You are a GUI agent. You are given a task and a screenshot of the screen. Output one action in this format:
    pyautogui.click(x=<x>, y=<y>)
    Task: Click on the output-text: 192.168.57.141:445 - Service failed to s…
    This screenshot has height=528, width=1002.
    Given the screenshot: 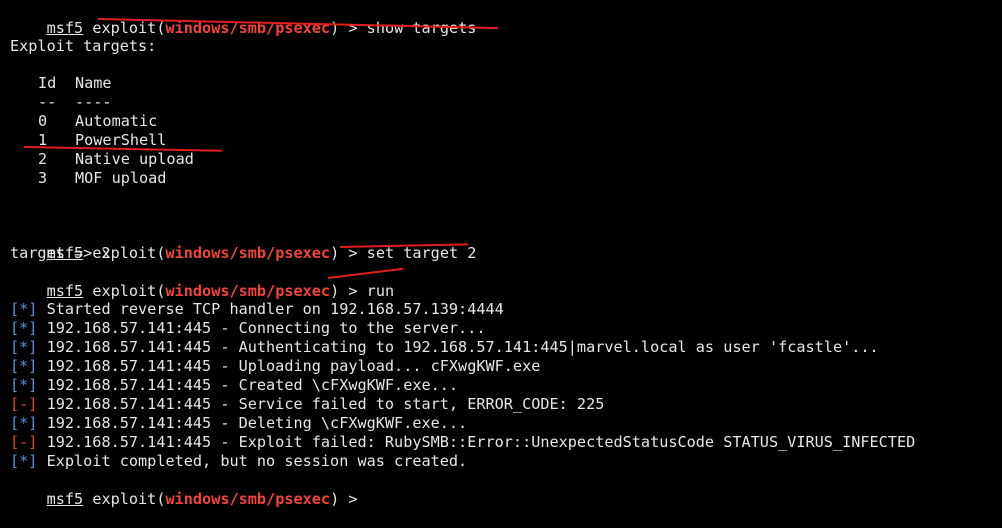 What is the action you would take?
    pyautogui.click(x=325, y=404)
    